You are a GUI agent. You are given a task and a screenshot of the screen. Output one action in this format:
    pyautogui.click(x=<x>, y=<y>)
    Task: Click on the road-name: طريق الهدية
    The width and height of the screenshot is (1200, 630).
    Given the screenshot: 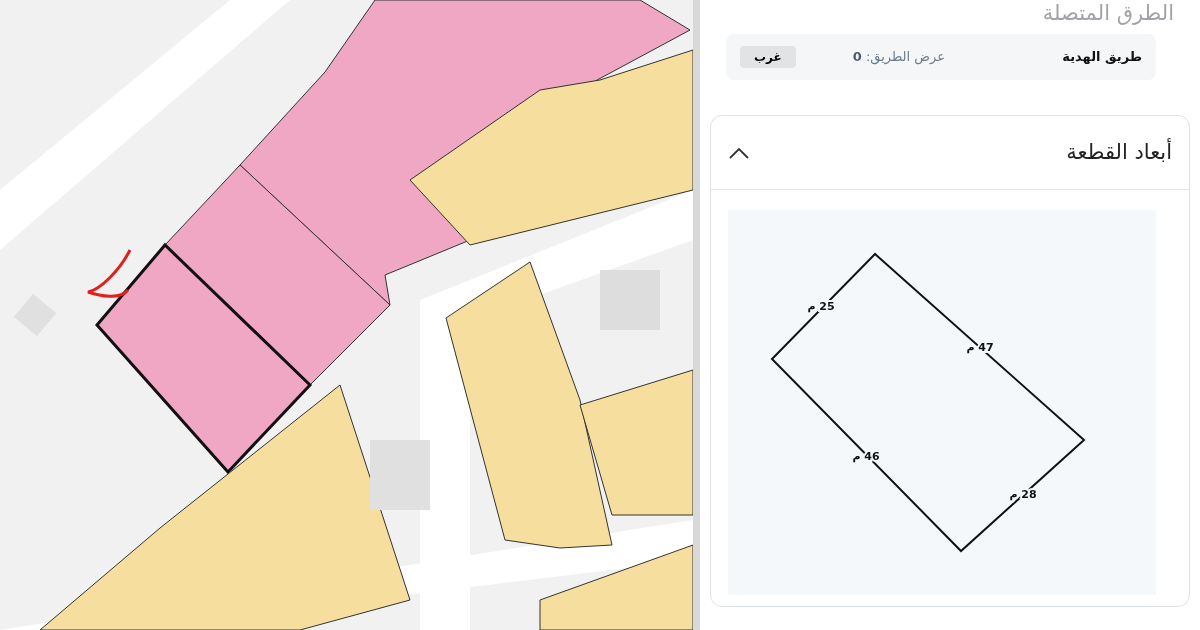 What is the action you would take?
    pyautogui.click(x=1101, y=57)
    